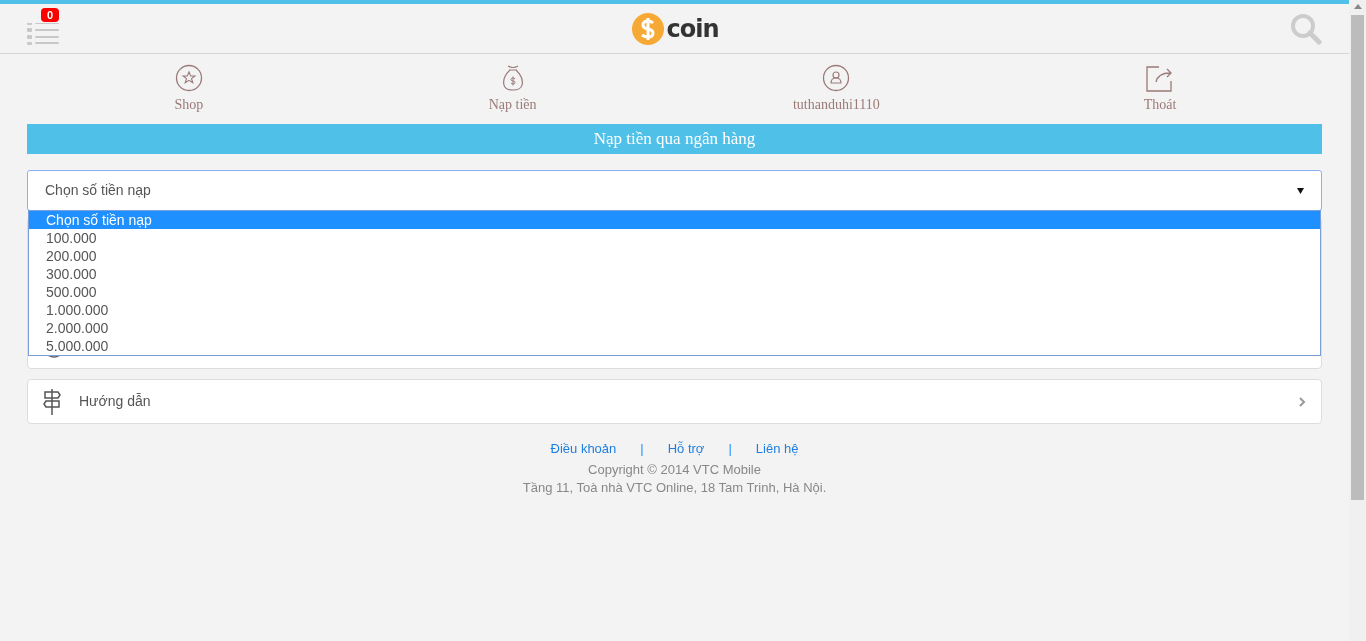 Image resolution: width=1366 pixels, height=641 pixels. I want to click on logo-text: coin, so click(692, 29).